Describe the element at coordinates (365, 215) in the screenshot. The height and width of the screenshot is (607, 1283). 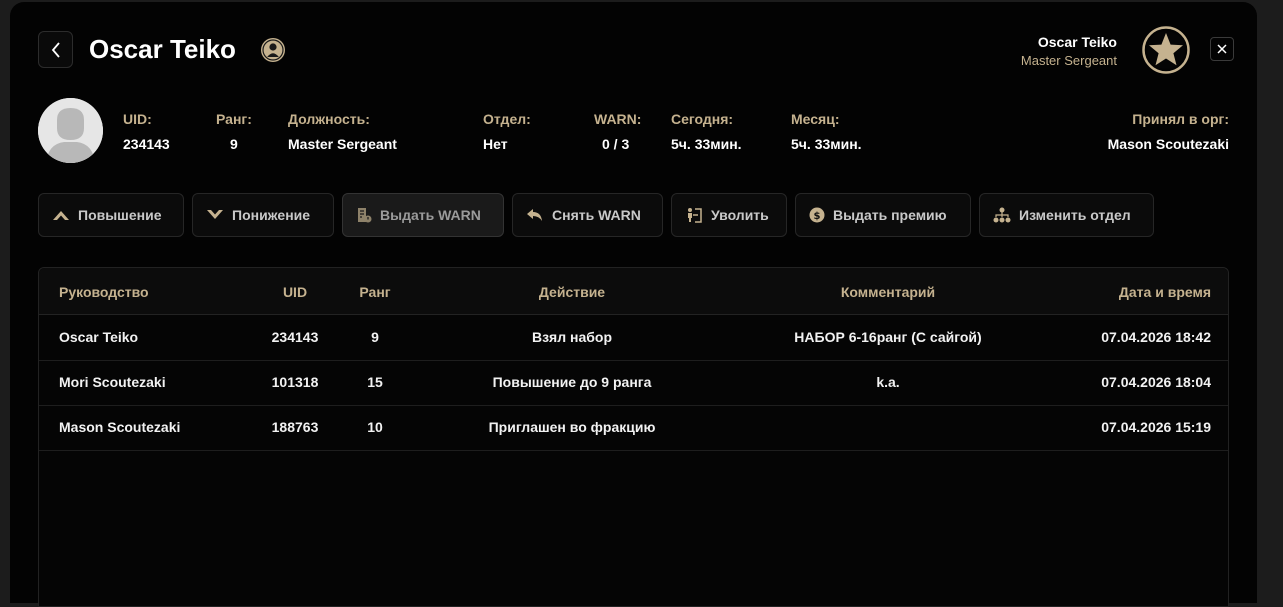
I see `warn-document-icon` at that location.